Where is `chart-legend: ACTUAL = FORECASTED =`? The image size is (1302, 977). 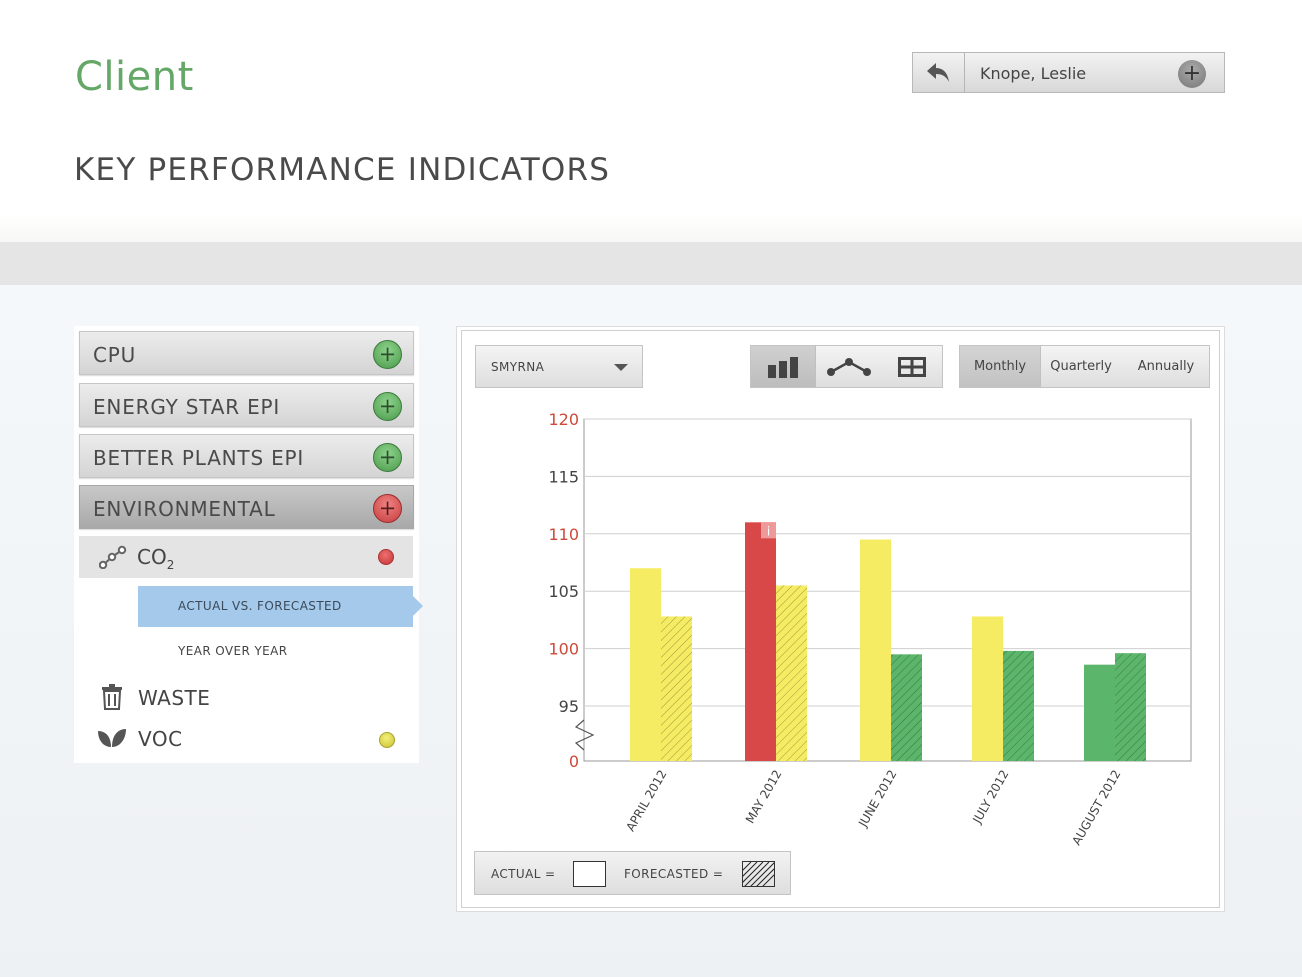
chart-legend: ACTUAL = FORECASTED = is located at coordinates (632, 873).